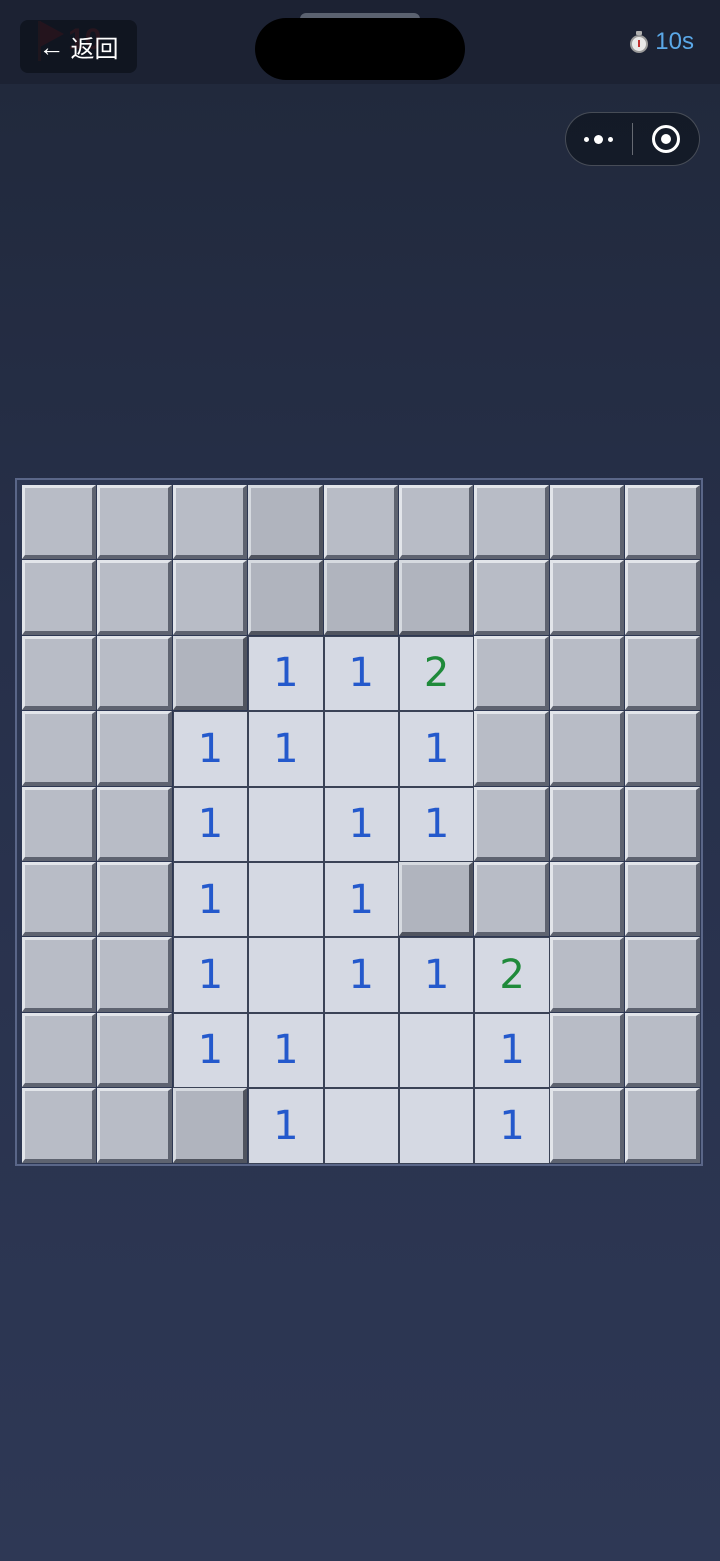 Image resolution: width=720 pixels, height=1561 pixels. Describe the element at coordinates (587, 673) in the screenshot. I see `cell-hidden-r2-c7` at that location.